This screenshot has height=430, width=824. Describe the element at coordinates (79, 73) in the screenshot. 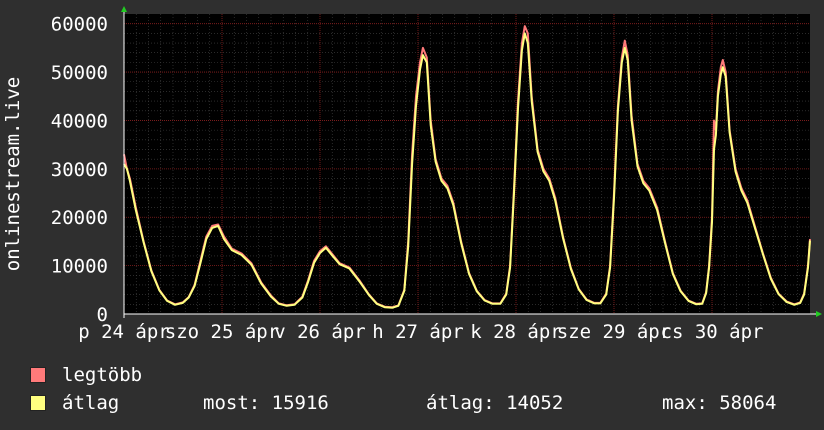

I see `y-tick-label: 50000` at that location.